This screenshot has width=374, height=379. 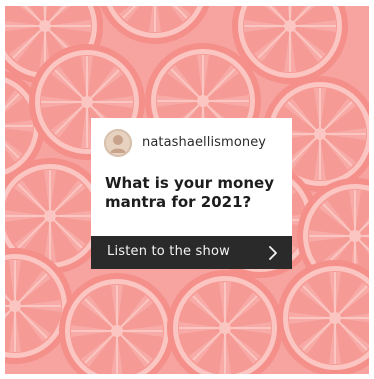 I want to click on listen-to-show-button: Listen to the show, so click(x=191, y=252).